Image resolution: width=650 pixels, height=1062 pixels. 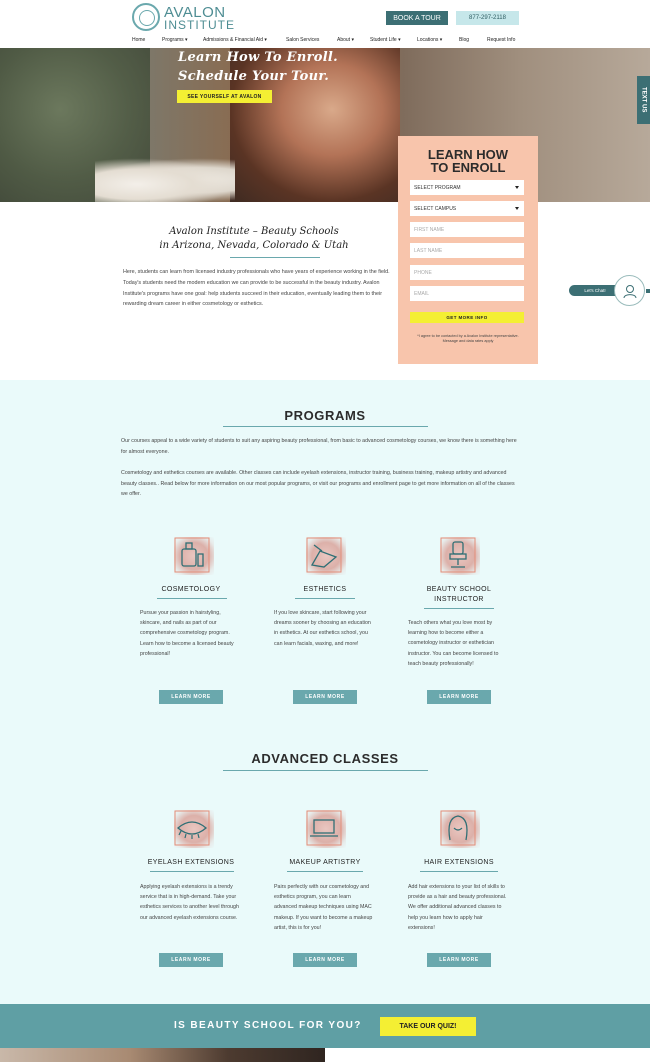 What do you see at coordinates (192, 828) in the screenshot?
I see `eyelash-icon` at bounding box center [192, 828].